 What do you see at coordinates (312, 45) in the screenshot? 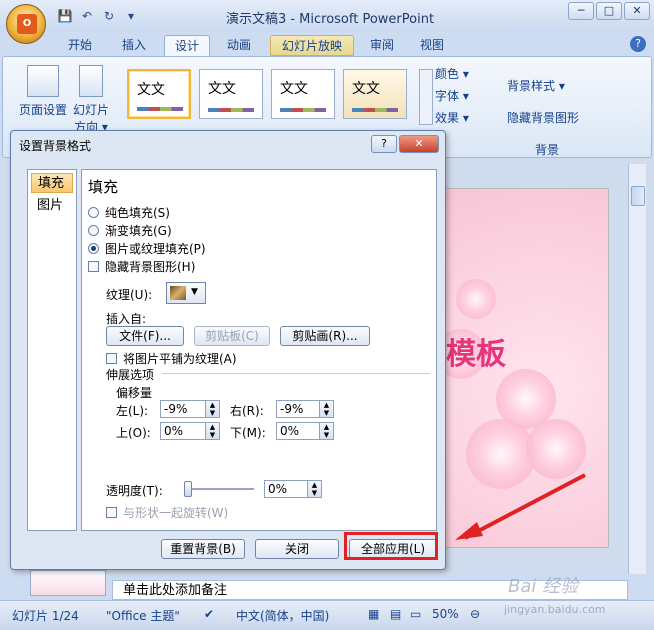
I see `tab-slideshow: 幻灯片放映` at bounding box center [312, 45].